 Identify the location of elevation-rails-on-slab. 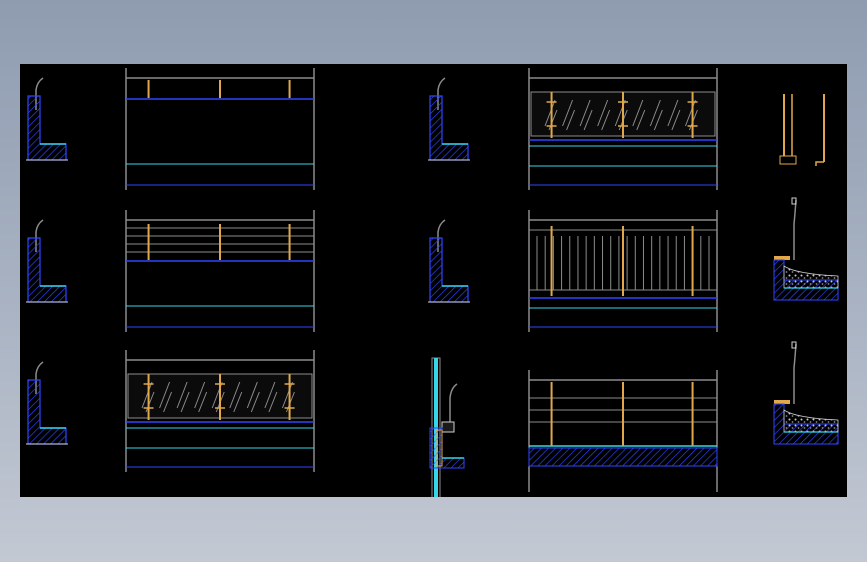
(623, 431).